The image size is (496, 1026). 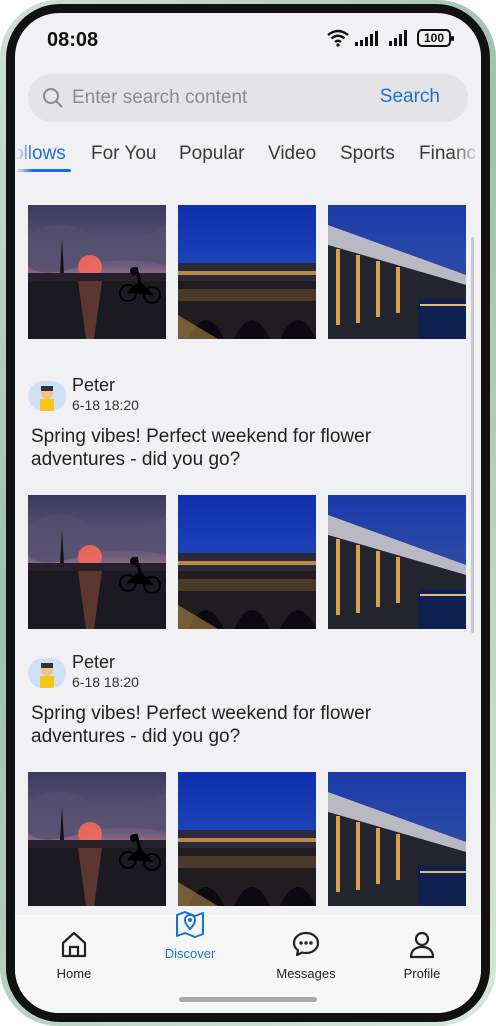 I want to click on cellular-signal-icon, so click(x=366, y=38).